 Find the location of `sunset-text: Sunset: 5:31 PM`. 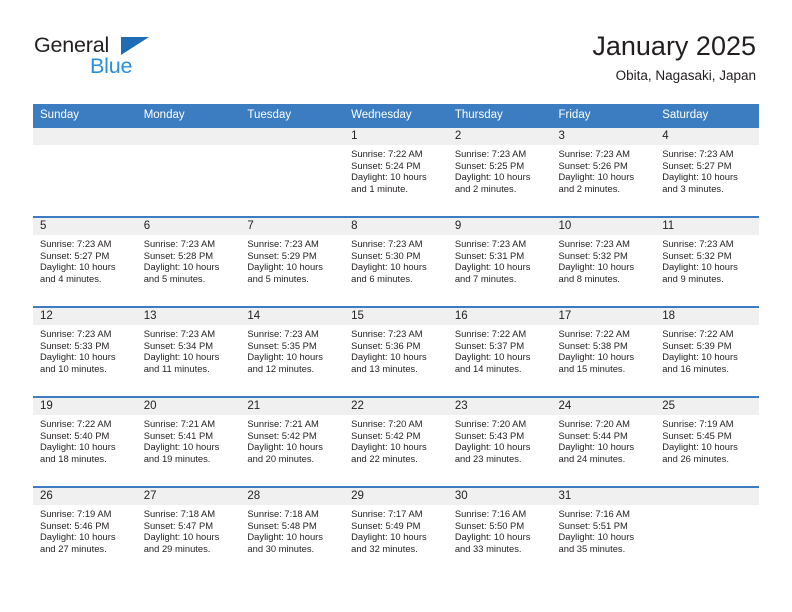

sunset-text: Sunset: 5:31 PM is located at coordinates (489, 255).